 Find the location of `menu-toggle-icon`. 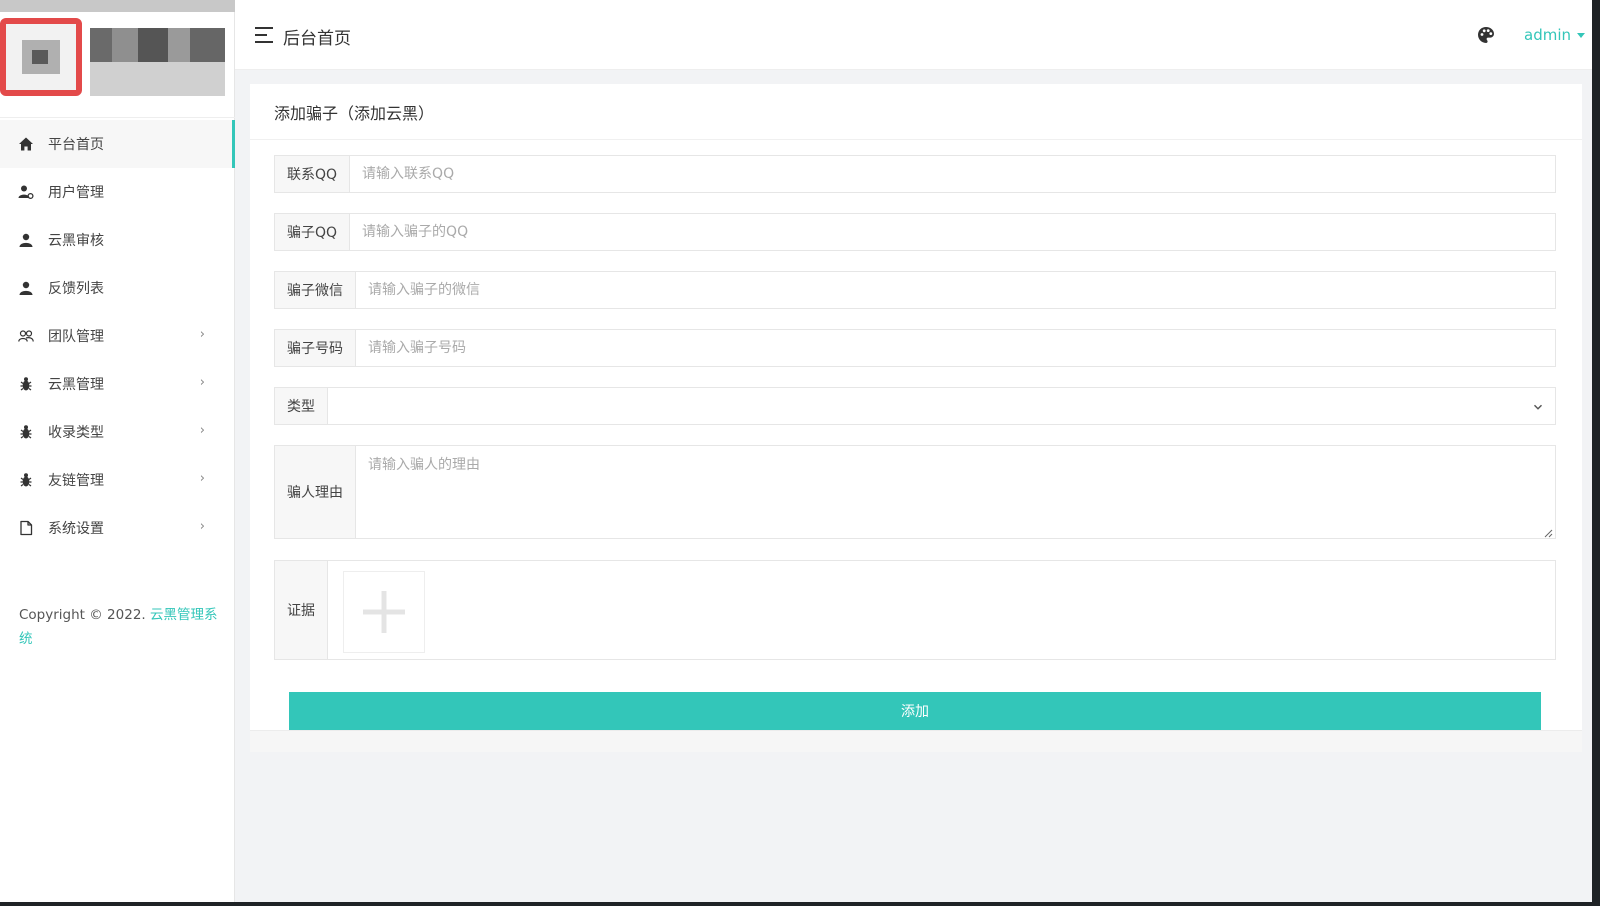

menu-toggle-icon is located at coordinates (264, 35).